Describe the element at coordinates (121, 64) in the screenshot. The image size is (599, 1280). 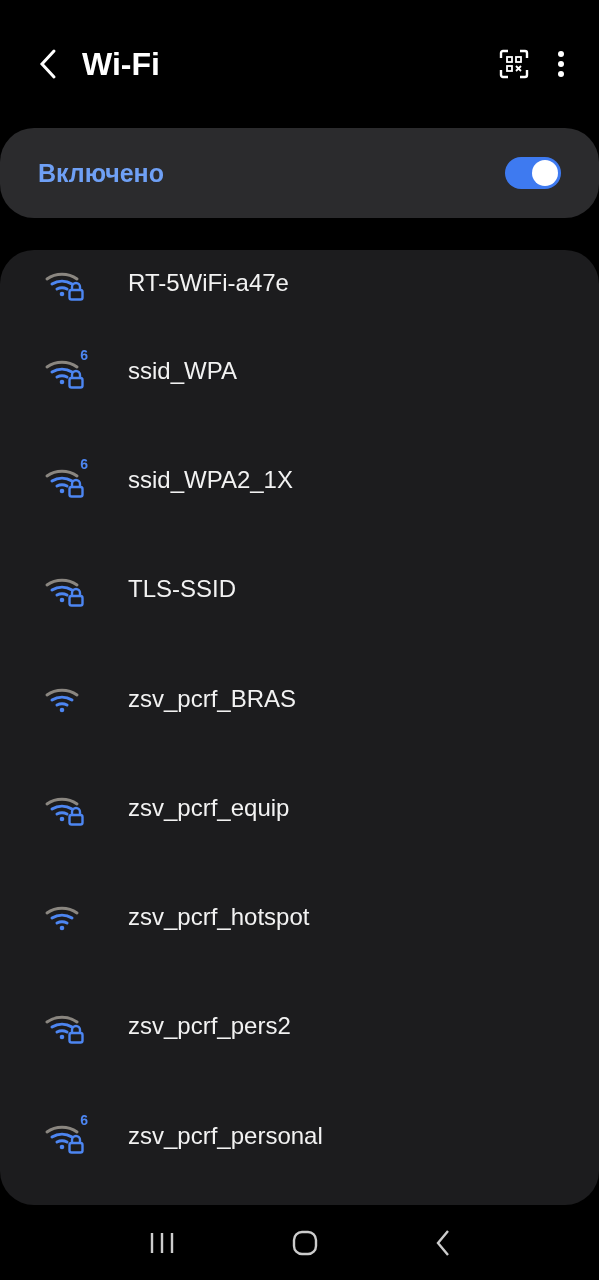
I see `page-title: Wi-Fi` at that location.